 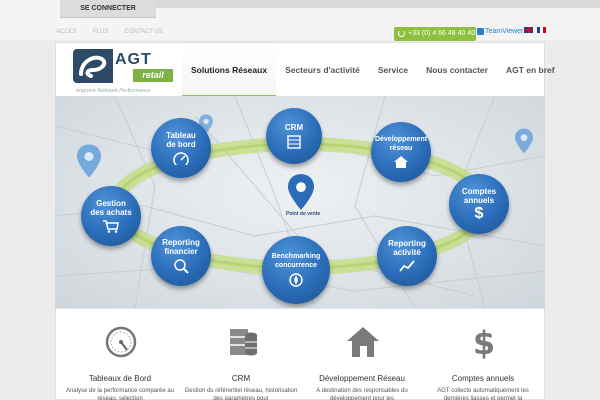 I want to click on magnifier-icon, so click(x=181, y=266).